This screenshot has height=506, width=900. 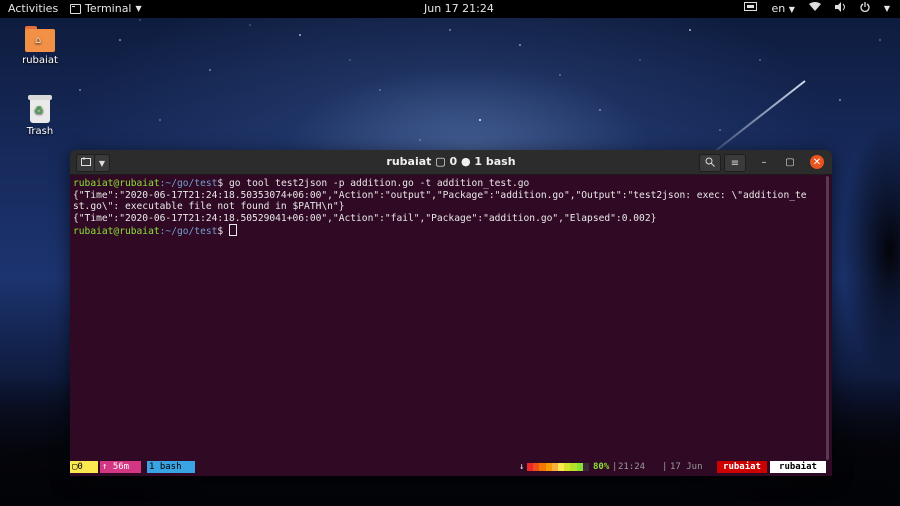 What do you see at coordinates (686, 467) in the screenshot?
I see `status-date: 17 Jun` at bounding box center [686, 467].